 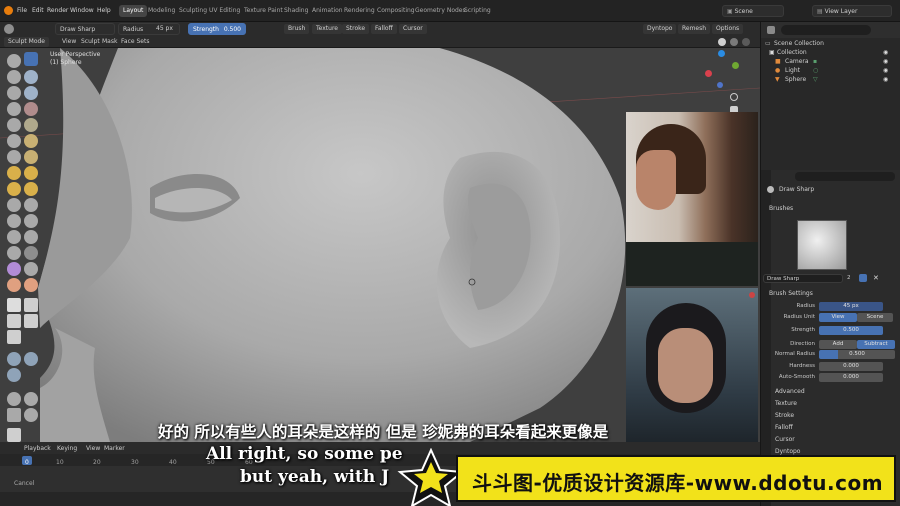 I want to click on tool-grab-icon, so click(x=14, y=173).